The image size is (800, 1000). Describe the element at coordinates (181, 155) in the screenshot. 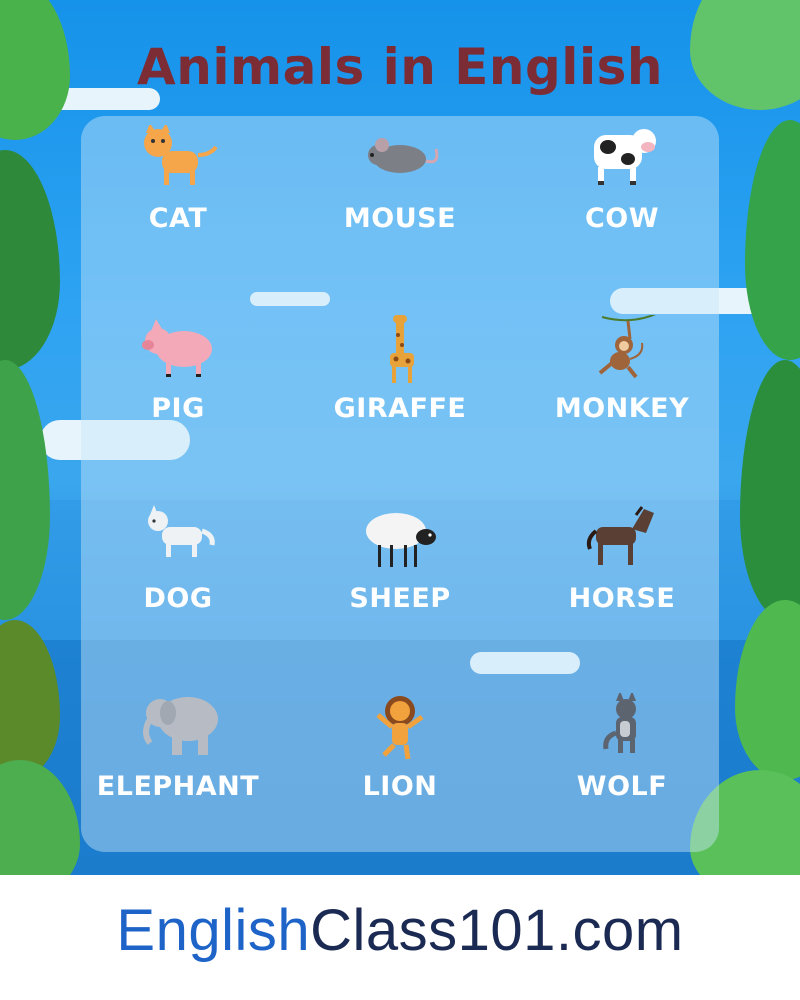

I see `cat-icon` at that location.